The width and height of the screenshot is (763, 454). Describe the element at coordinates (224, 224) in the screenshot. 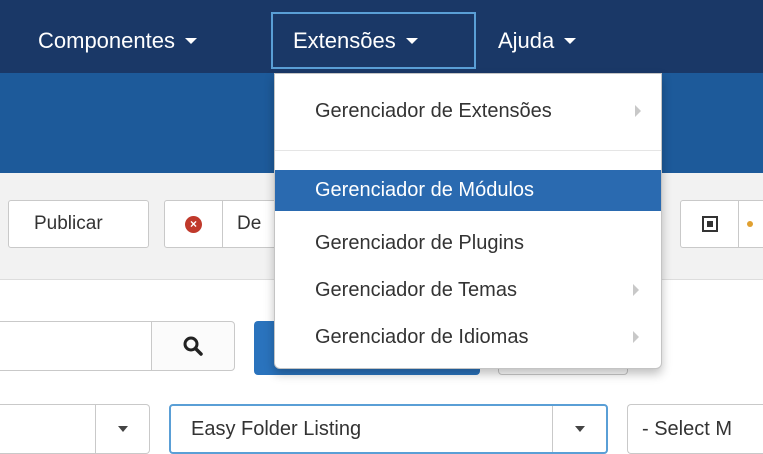

I see `unpublish-button: × De` at that location.